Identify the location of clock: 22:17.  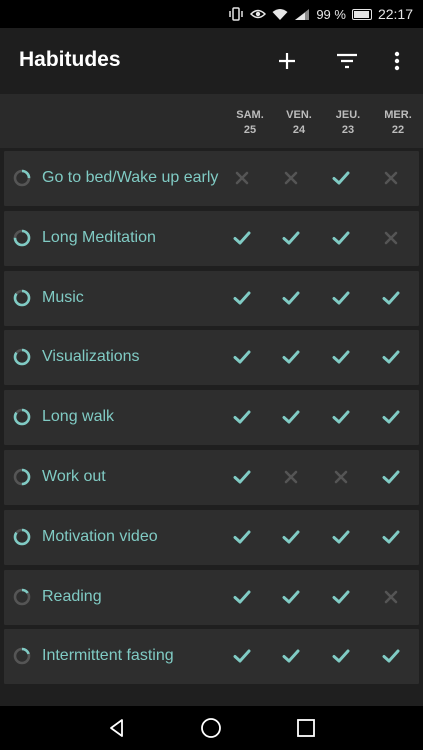
(395, 14).